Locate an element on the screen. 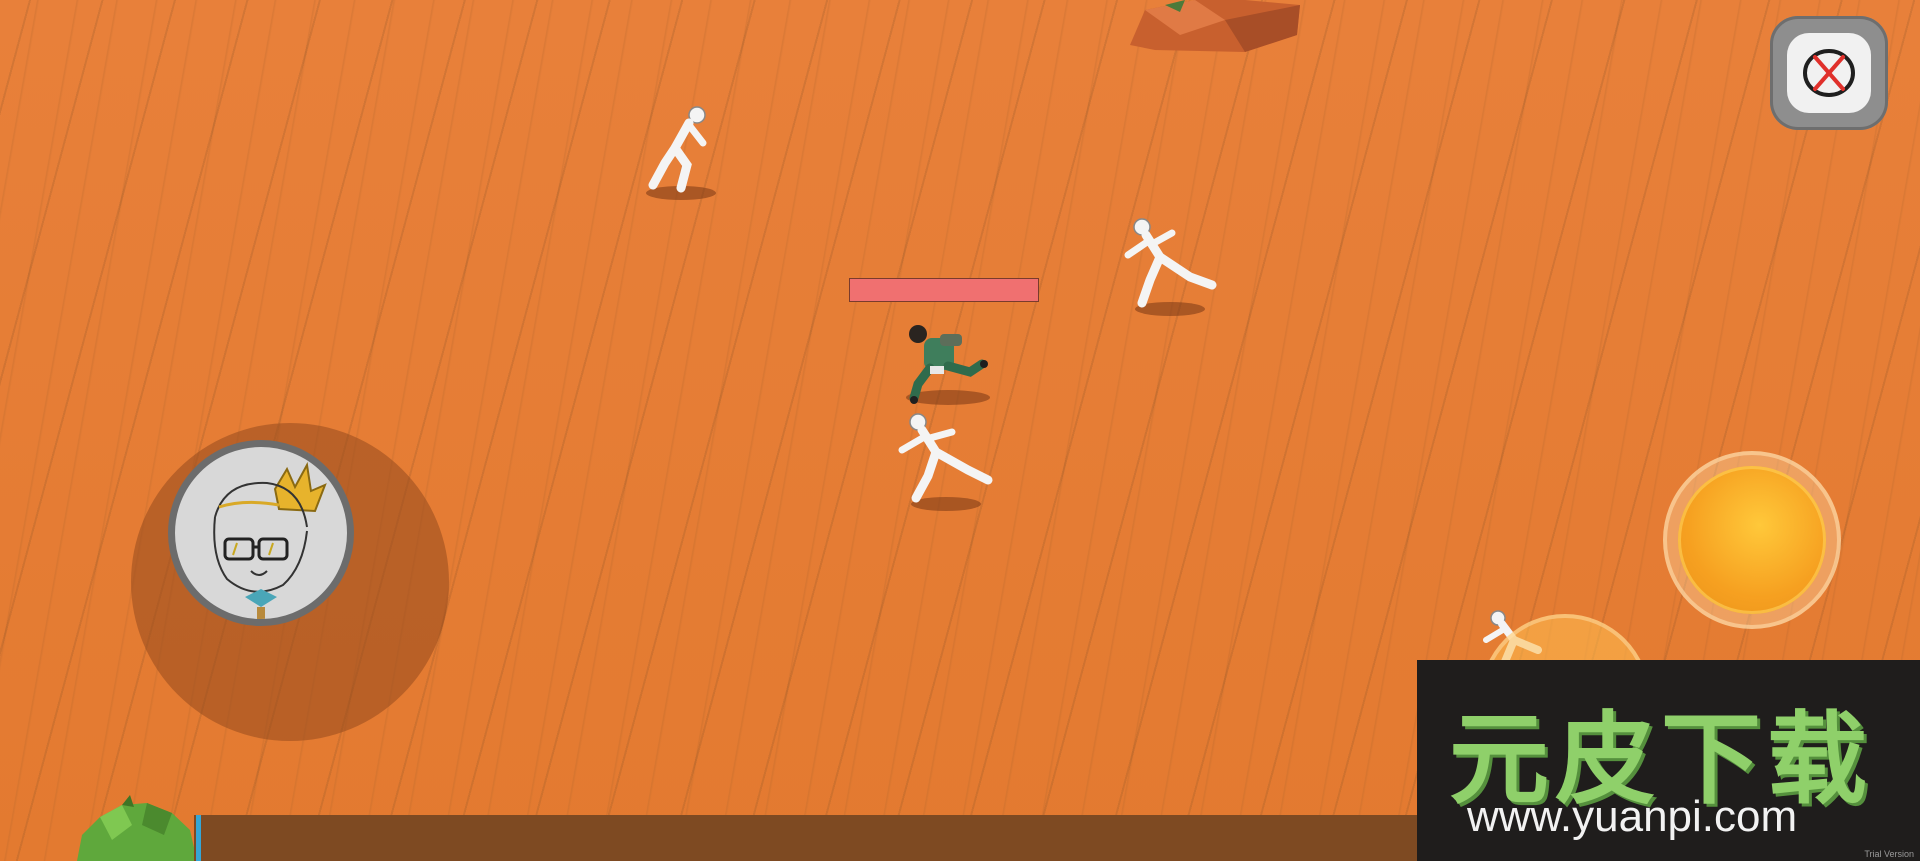 The height and width of the screenshot is (861, 1920). rock-sprite is located at coordinates (1215, 26).